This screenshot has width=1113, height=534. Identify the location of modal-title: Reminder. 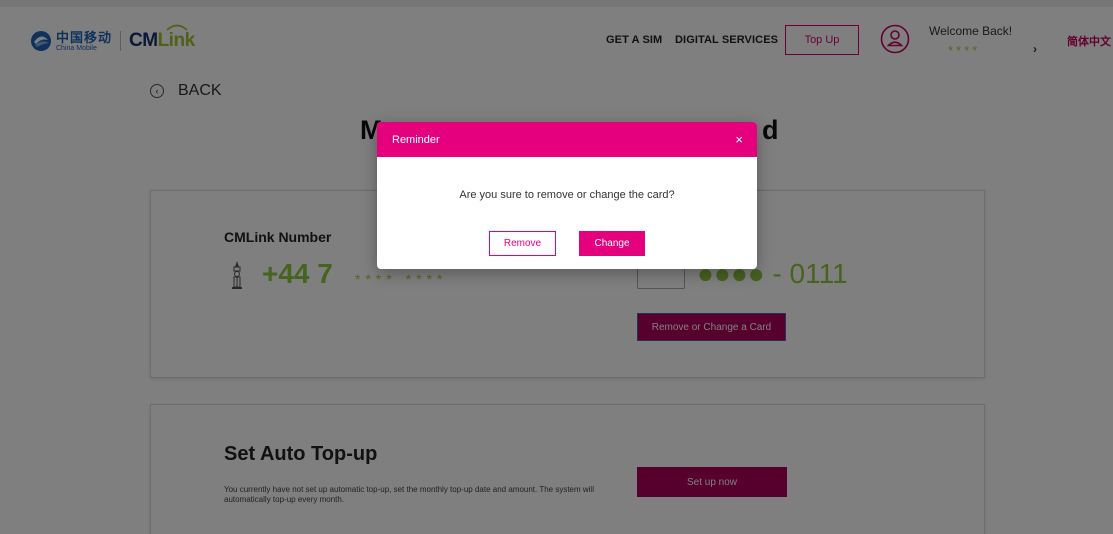
(416, 139).